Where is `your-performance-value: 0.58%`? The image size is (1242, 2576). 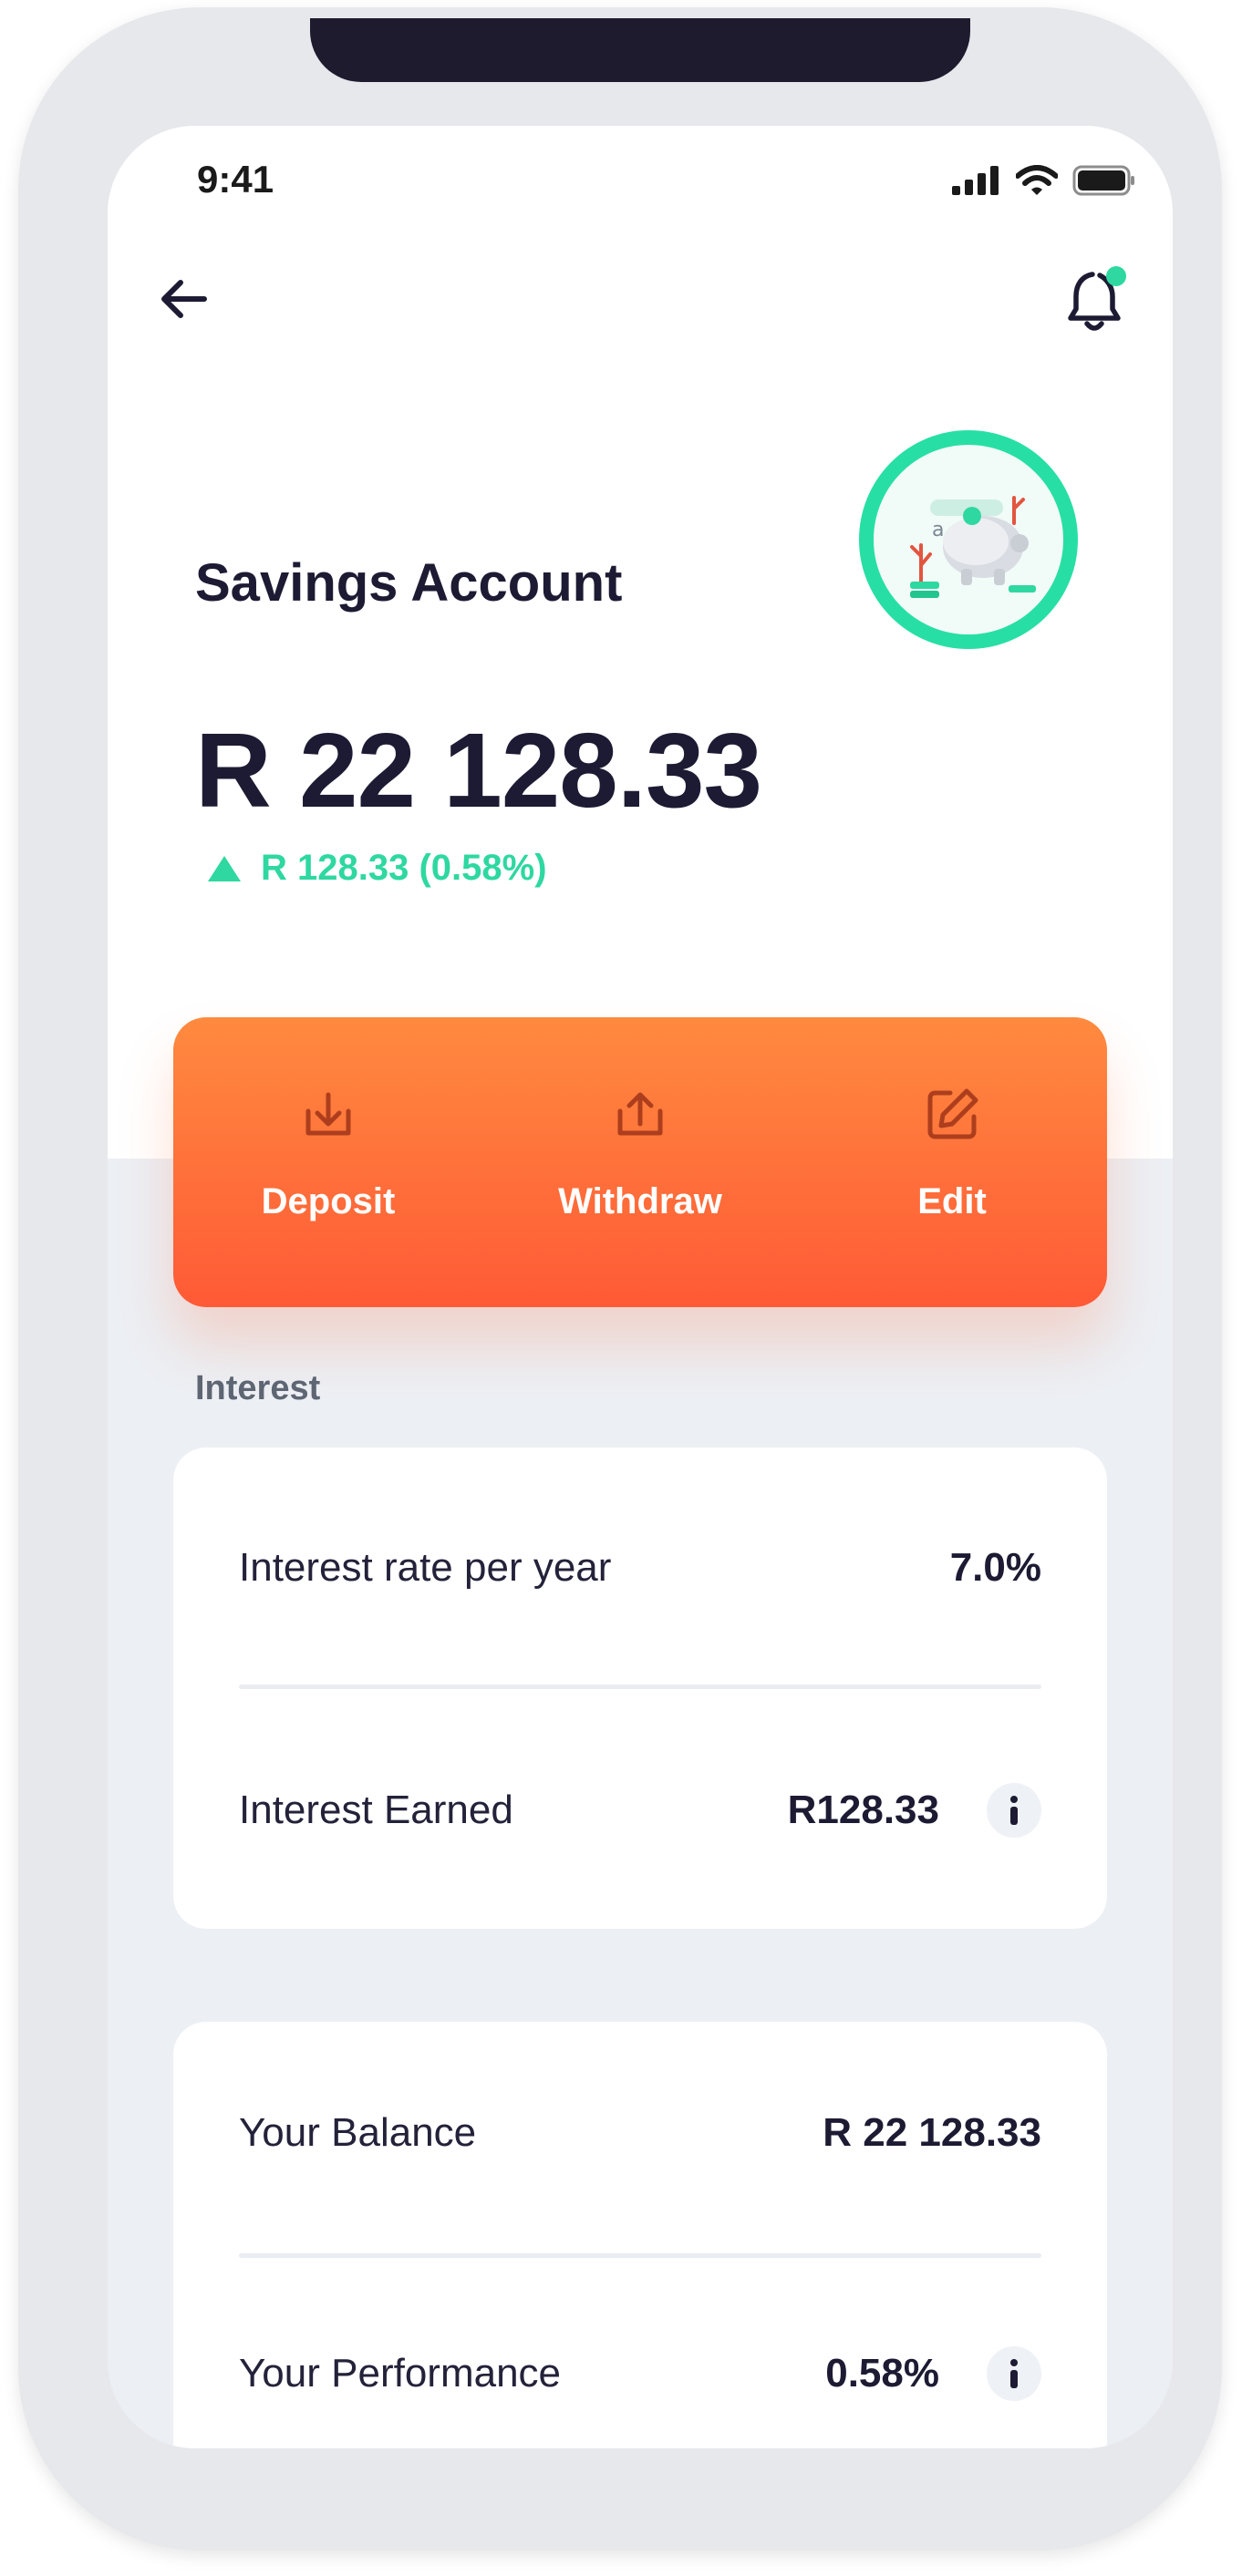
your-performance-value: 0.58% is located at coordinates (882, 2373).